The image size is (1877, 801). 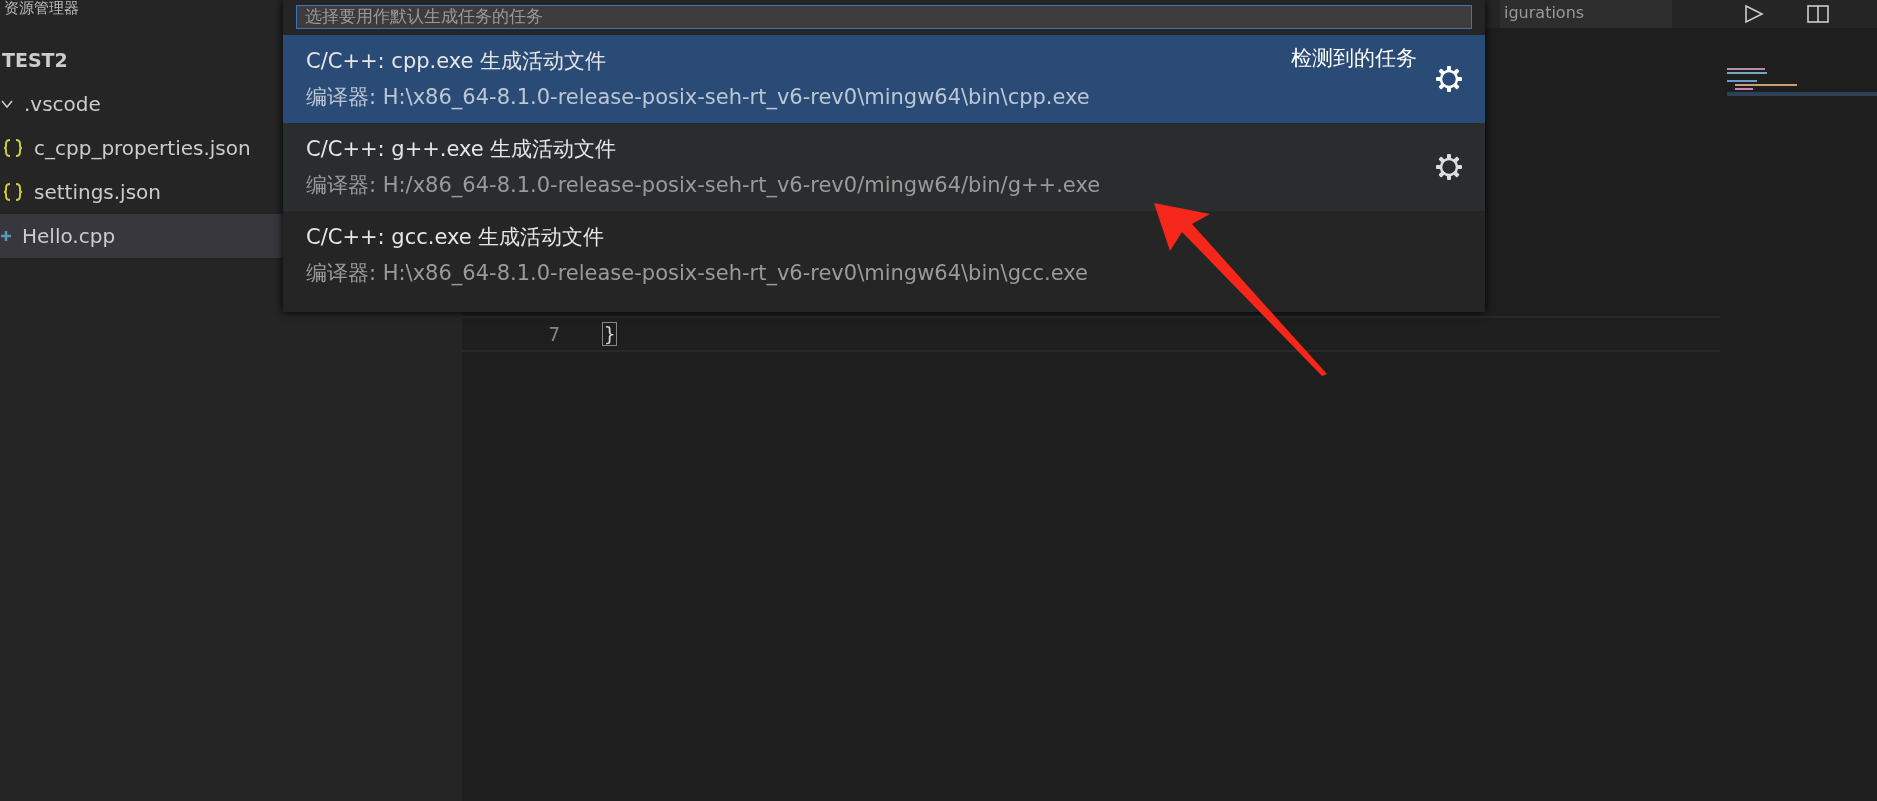 I want to click on panel-title: 资源管理器, so click(x=41, y=9).